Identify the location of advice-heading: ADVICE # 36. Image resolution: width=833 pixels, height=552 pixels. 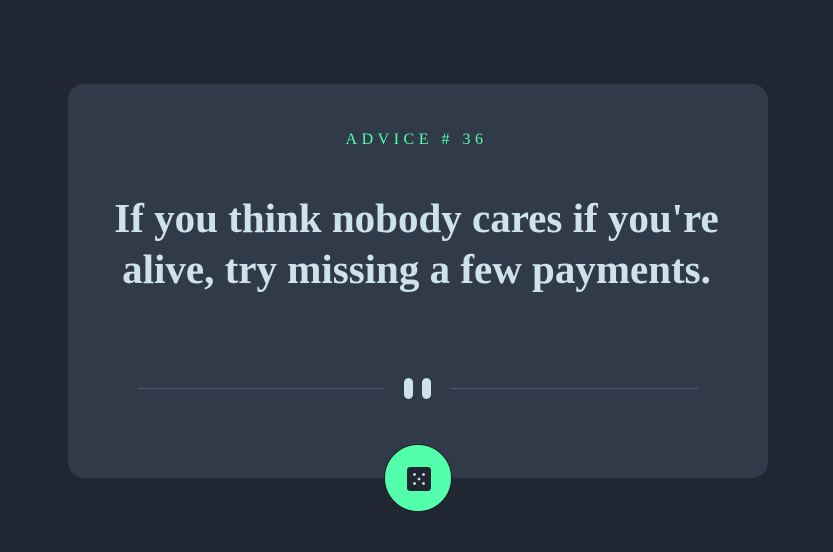
(416, 140).